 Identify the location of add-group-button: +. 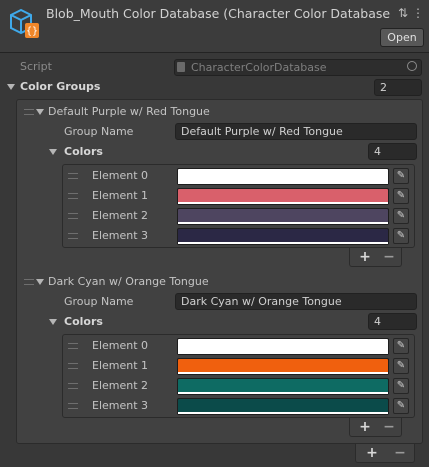
(372, 453).